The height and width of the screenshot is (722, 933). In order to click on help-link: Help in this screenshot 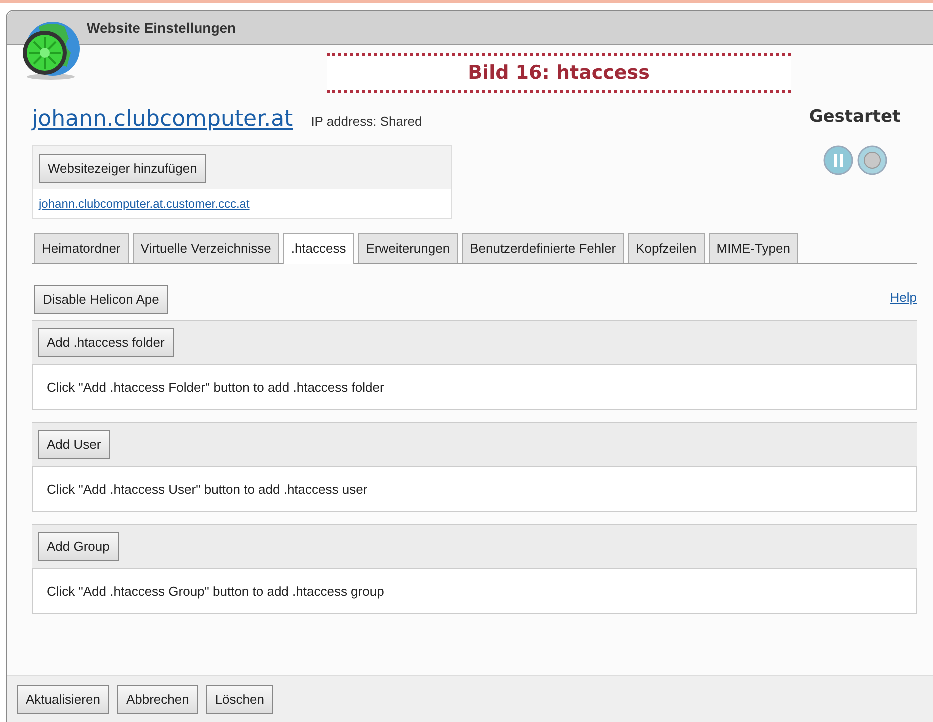, I will do `click(903, 297)`.